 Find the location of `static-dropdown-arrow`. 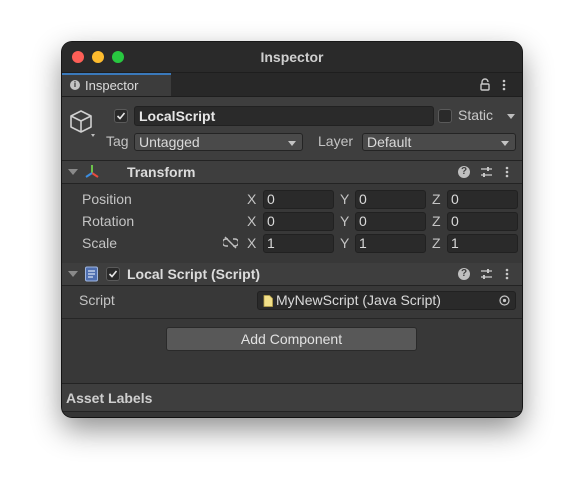

static-dropdown-arrow is located at coordinates (511, 116).